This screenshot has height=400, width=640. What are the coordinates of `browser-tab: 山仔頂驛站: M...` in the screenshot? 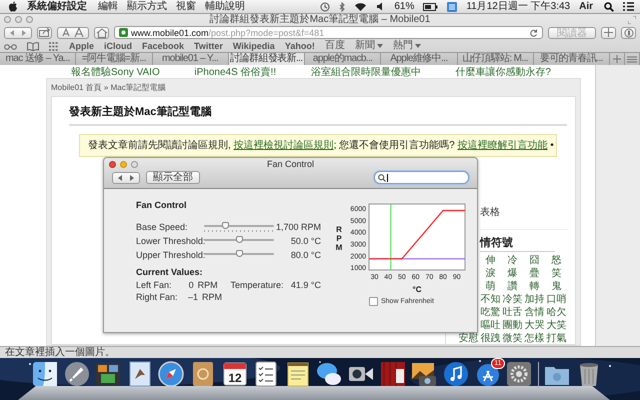 It's located at (496, 59).